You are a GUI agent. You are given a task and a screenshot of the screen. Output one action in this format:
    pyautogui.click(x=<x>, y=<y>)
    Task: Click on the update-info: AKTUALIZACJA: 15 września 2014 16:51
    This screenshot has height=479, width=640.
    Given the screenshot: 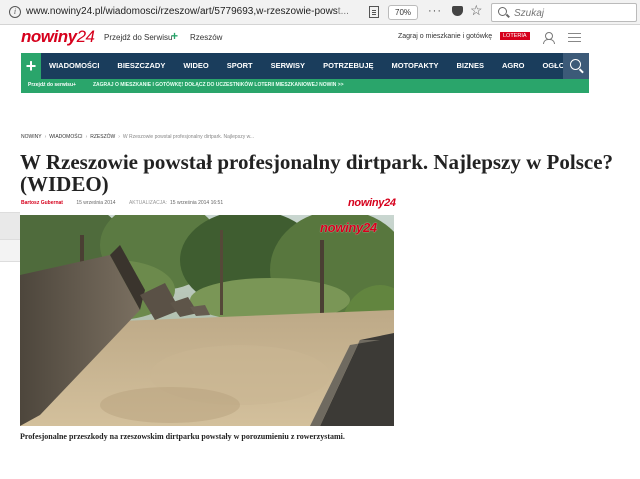 What is the action you would take?
    pyautogui.click(x=176, y=203)
    